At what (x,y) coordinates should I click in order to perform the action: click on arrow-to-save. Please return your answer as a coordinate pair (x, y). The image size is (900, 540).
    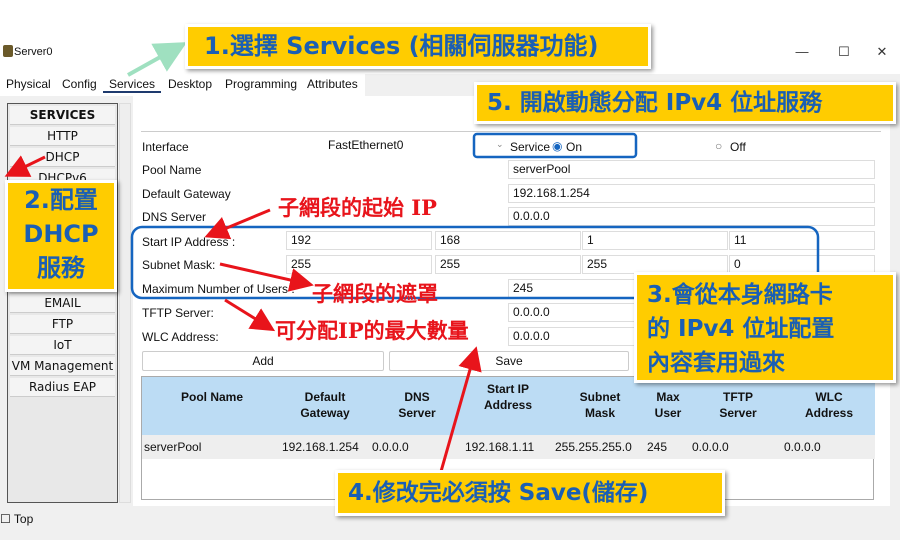
    Looking at the image, I should click on (460, 411).